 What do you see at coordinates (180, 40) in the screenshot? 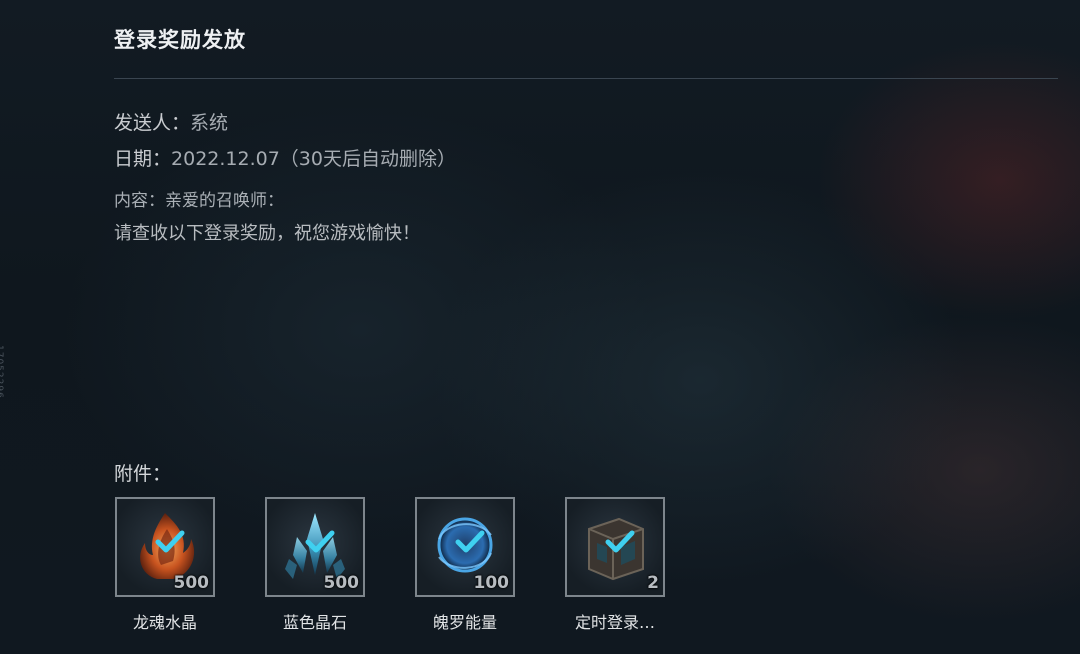
I see `mail-title: 登录奖励发放` at bounding box center [180, 40].